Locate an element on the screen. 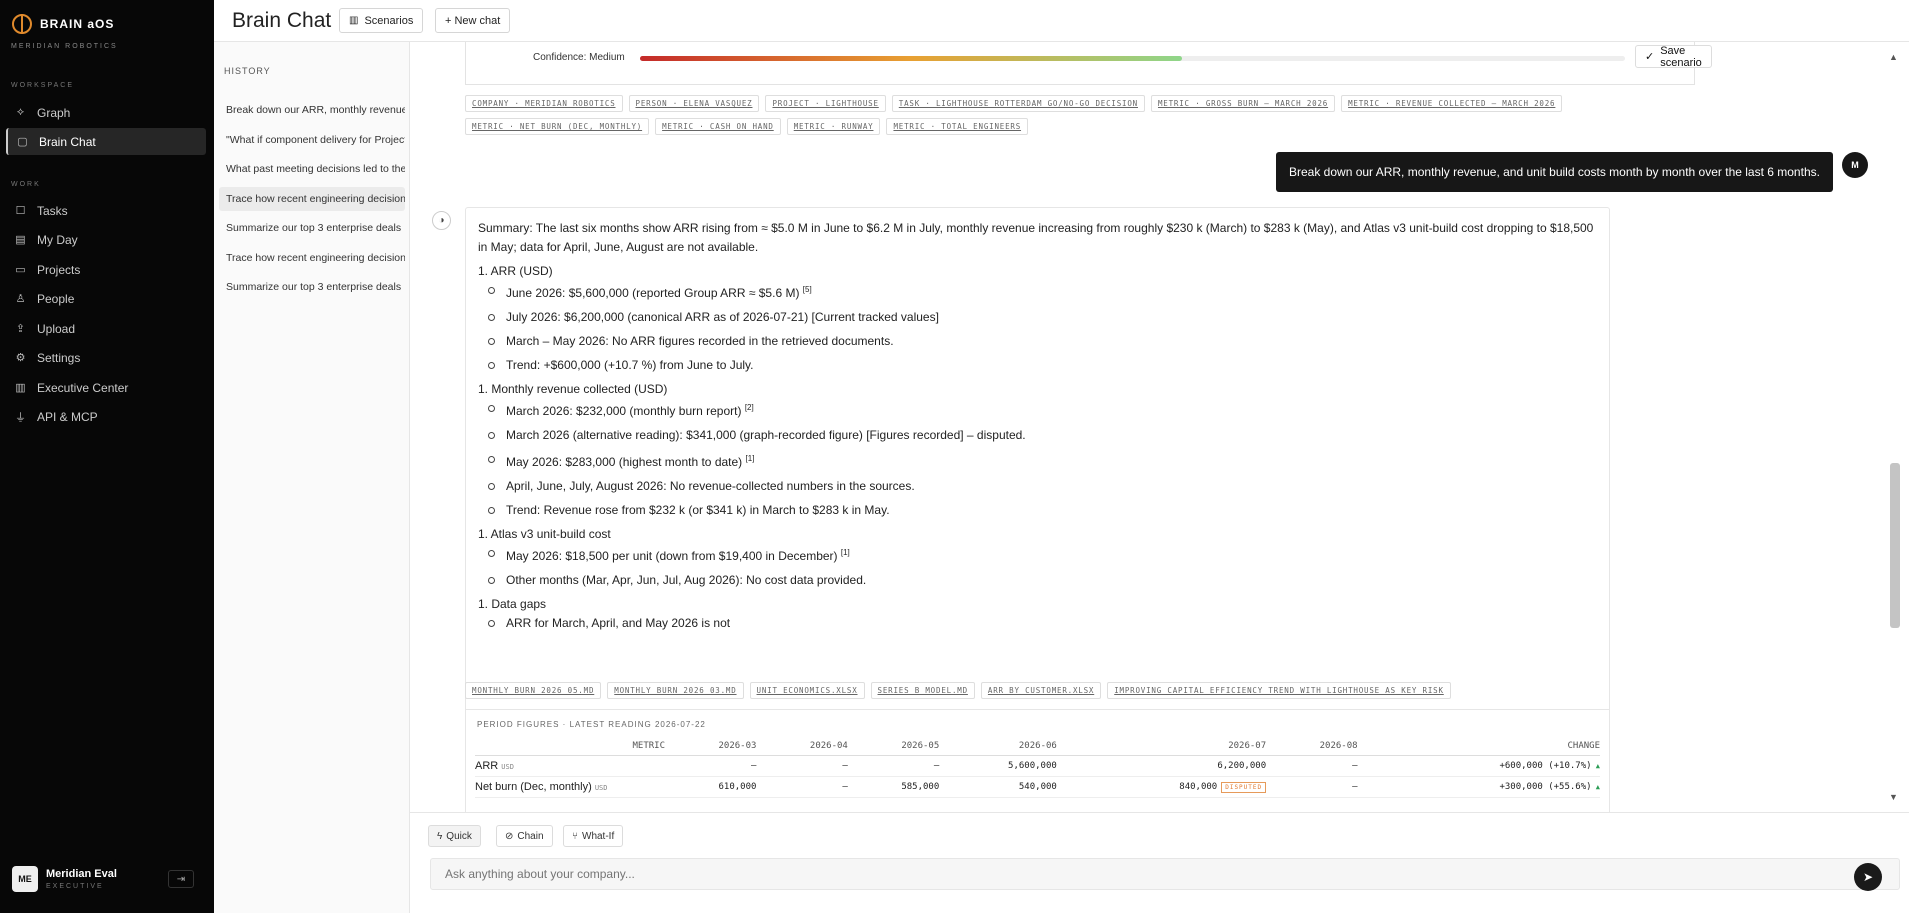  sidebar-item-brain-chat: ▢ Brain Chat is located at coordinates (106, 141).